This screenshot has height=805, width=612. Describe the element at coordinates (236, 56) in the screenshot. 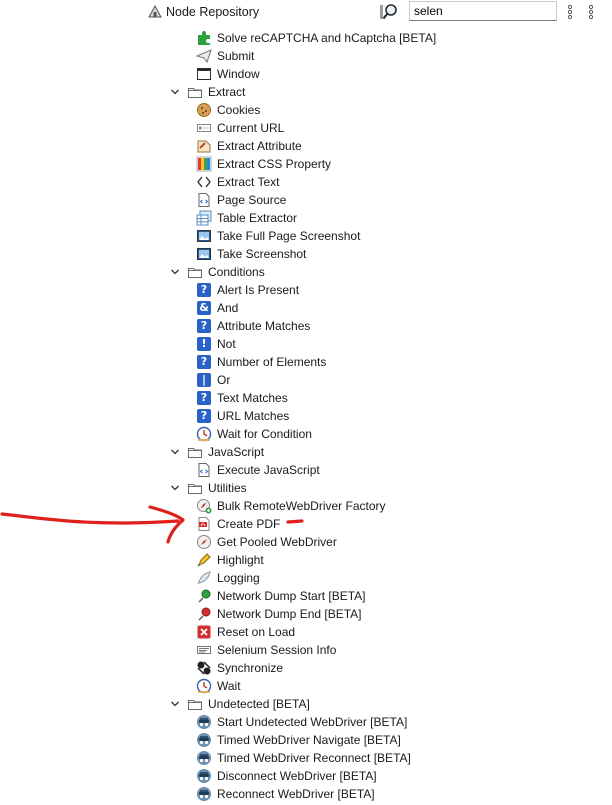

I see `tree-item-label: Submit` at that location.